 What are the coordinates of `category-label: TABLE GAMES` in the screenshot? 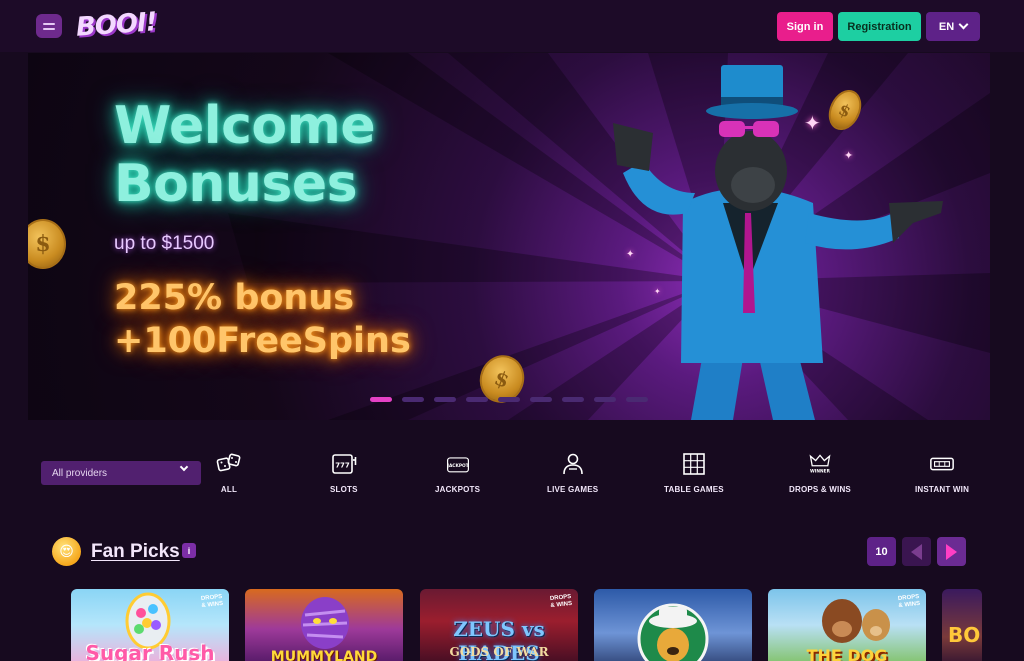 It's located at (694, 489).